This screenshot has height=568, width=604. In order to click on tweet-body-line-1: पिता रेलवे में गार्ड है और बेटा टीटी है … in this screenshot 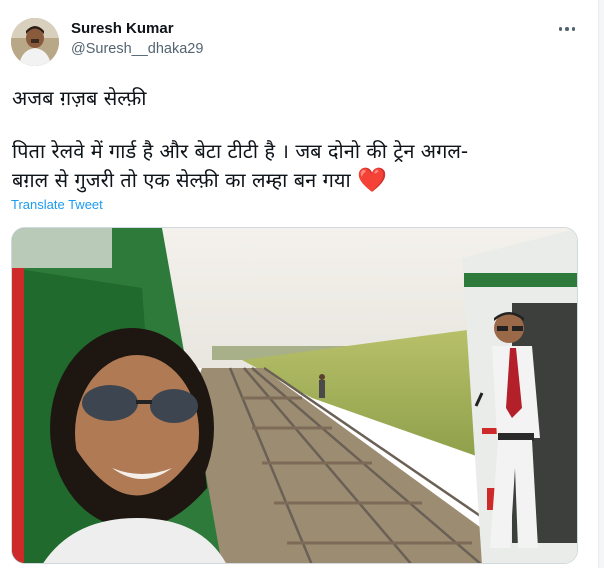, I will do `click(240, 151)`.